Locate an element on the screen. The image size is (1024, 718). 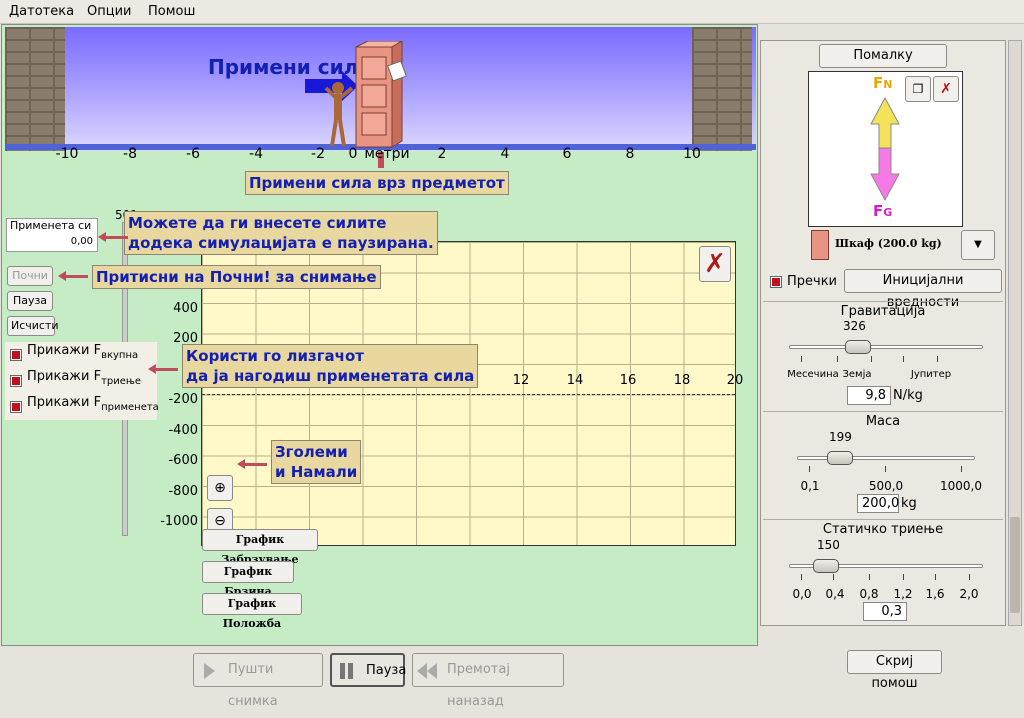
tip-press-start: Притисни на Почни! за снимање is located at coordinates (236, 277).